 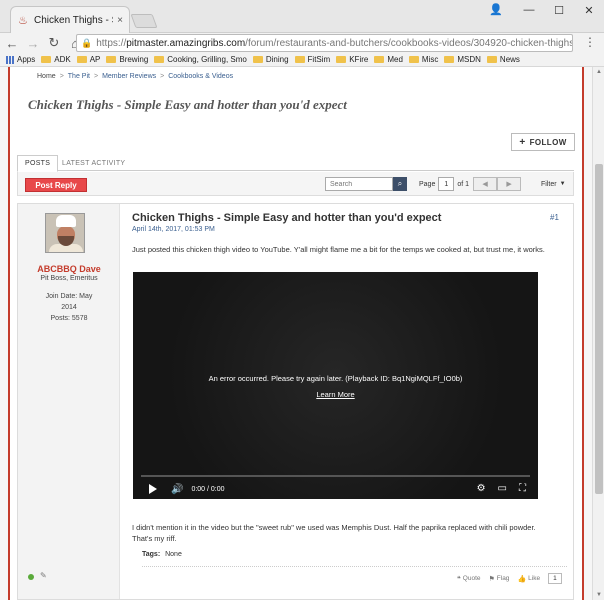 I want to click on post-tabs: POSTS LATEST ACTIVITY, so click(x=295, y=163).